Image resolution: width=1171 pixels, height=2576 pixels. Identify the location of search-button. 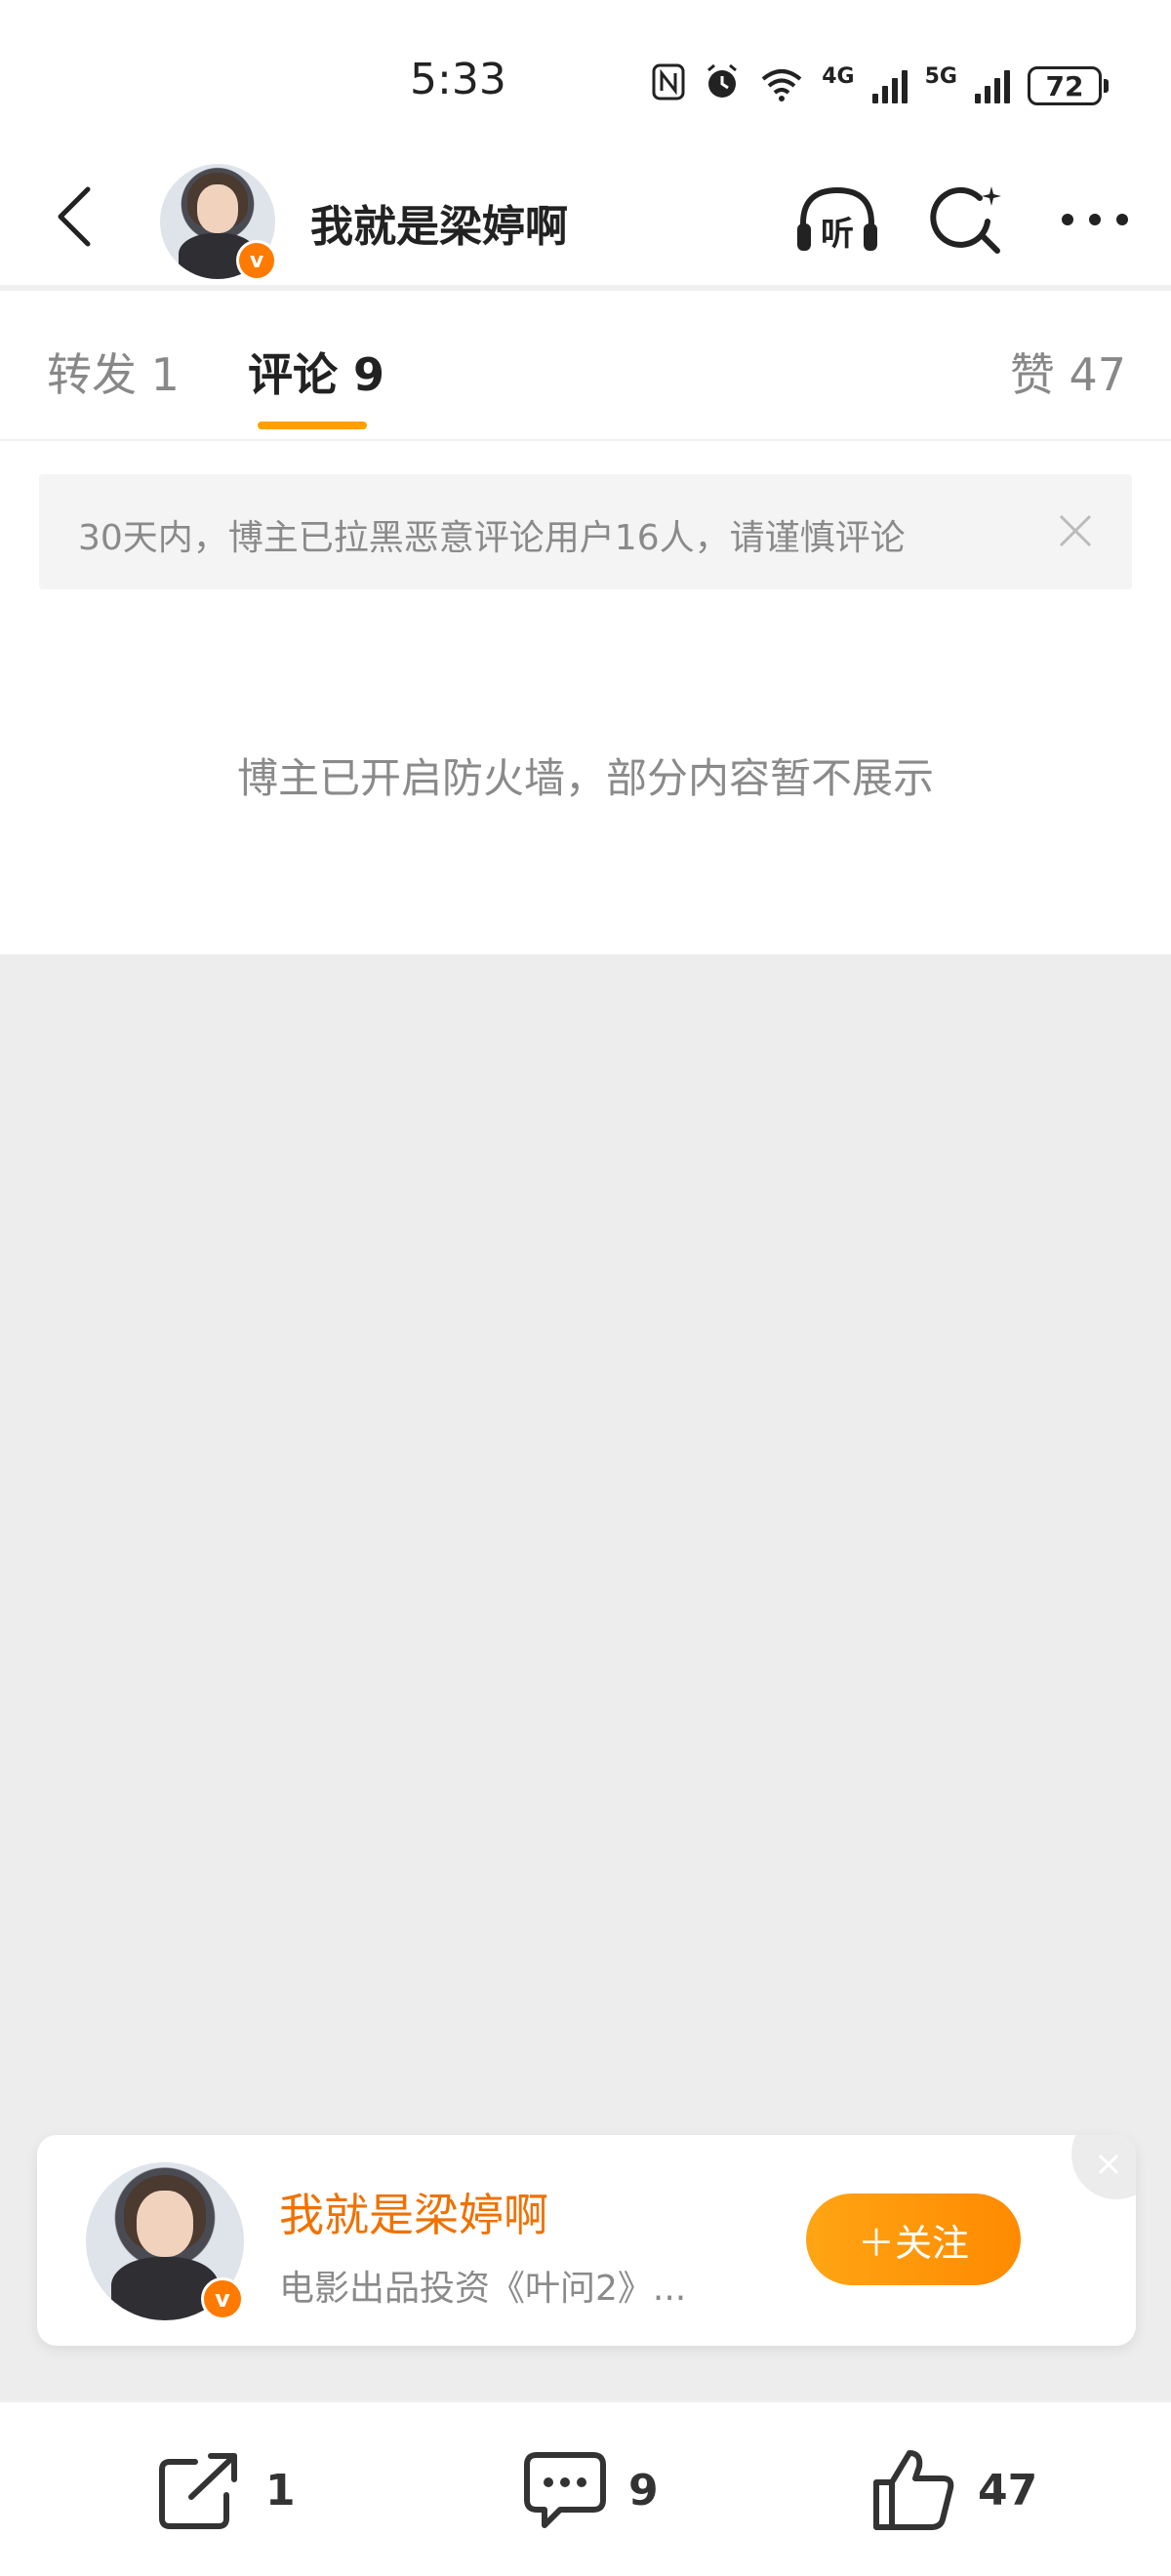
(966, 219).